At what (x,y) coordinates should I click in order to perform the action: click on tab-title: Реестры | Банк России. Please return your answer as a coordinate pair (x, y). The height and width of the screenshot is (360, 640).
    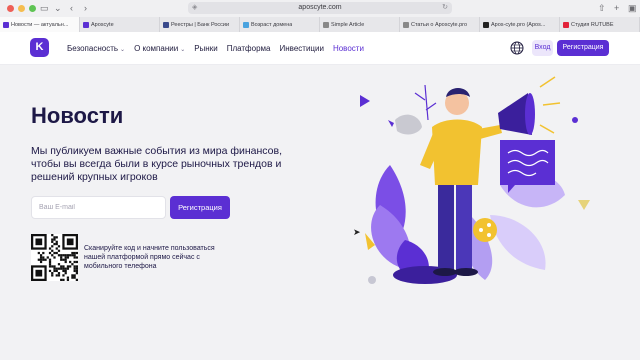
    Looking at the image, I should click on (200, 24).